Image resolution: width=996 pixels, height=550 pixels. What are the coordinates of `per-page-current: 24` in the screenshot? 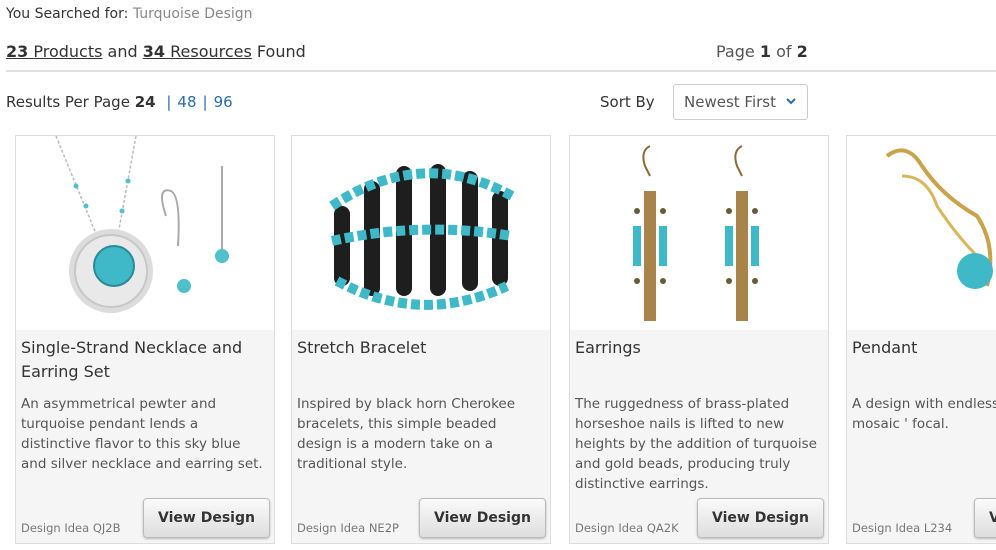 It's located at (145, 102).